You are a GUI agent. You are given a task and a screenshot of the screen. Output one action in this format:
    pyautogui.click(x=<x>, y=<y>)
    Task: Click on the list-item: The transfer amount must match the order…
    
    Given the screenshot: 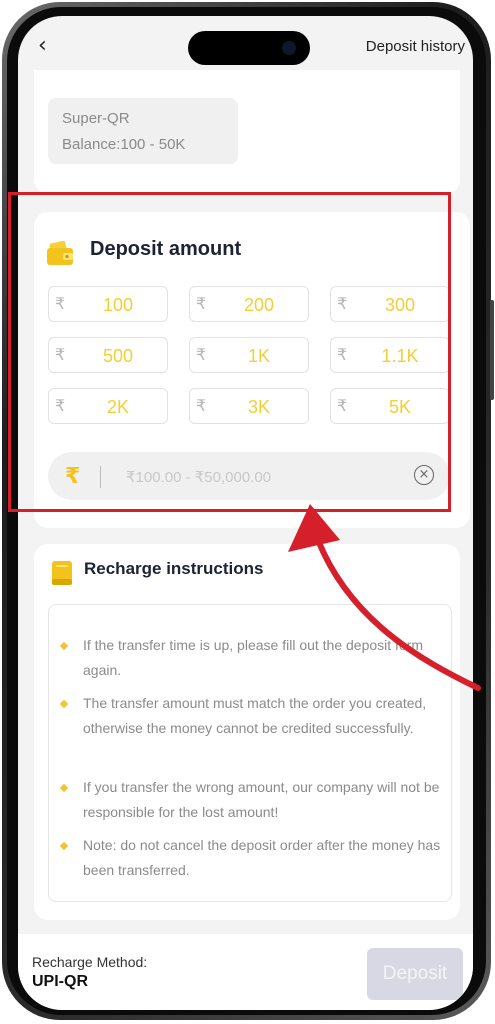 What is the action you would take?
    pyautogui.click(x=250, y=718)
    